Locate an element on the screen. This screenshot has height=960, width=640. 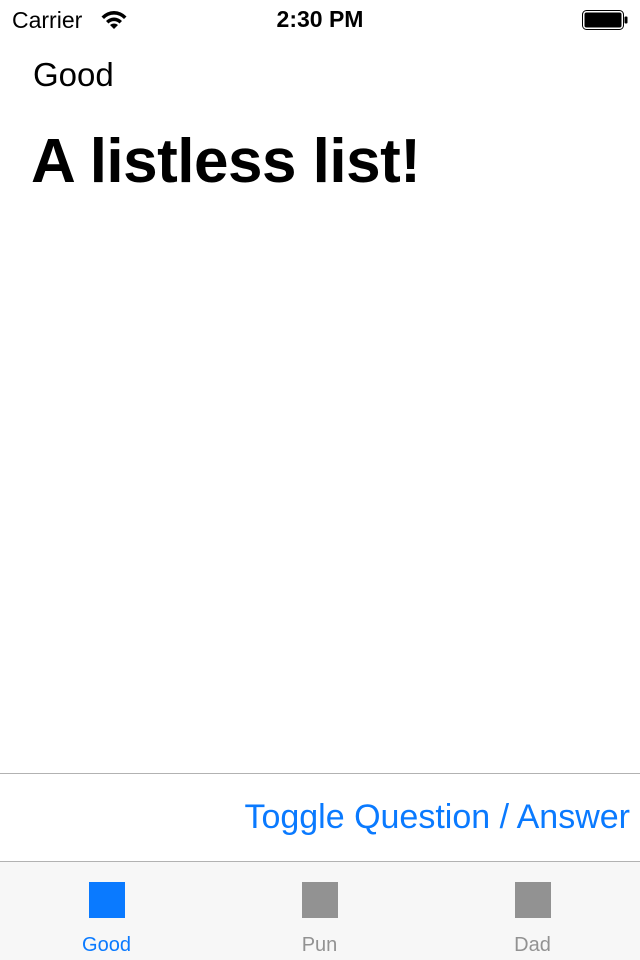
status-time: 2:30 PM is located at coordinates (320, 19).